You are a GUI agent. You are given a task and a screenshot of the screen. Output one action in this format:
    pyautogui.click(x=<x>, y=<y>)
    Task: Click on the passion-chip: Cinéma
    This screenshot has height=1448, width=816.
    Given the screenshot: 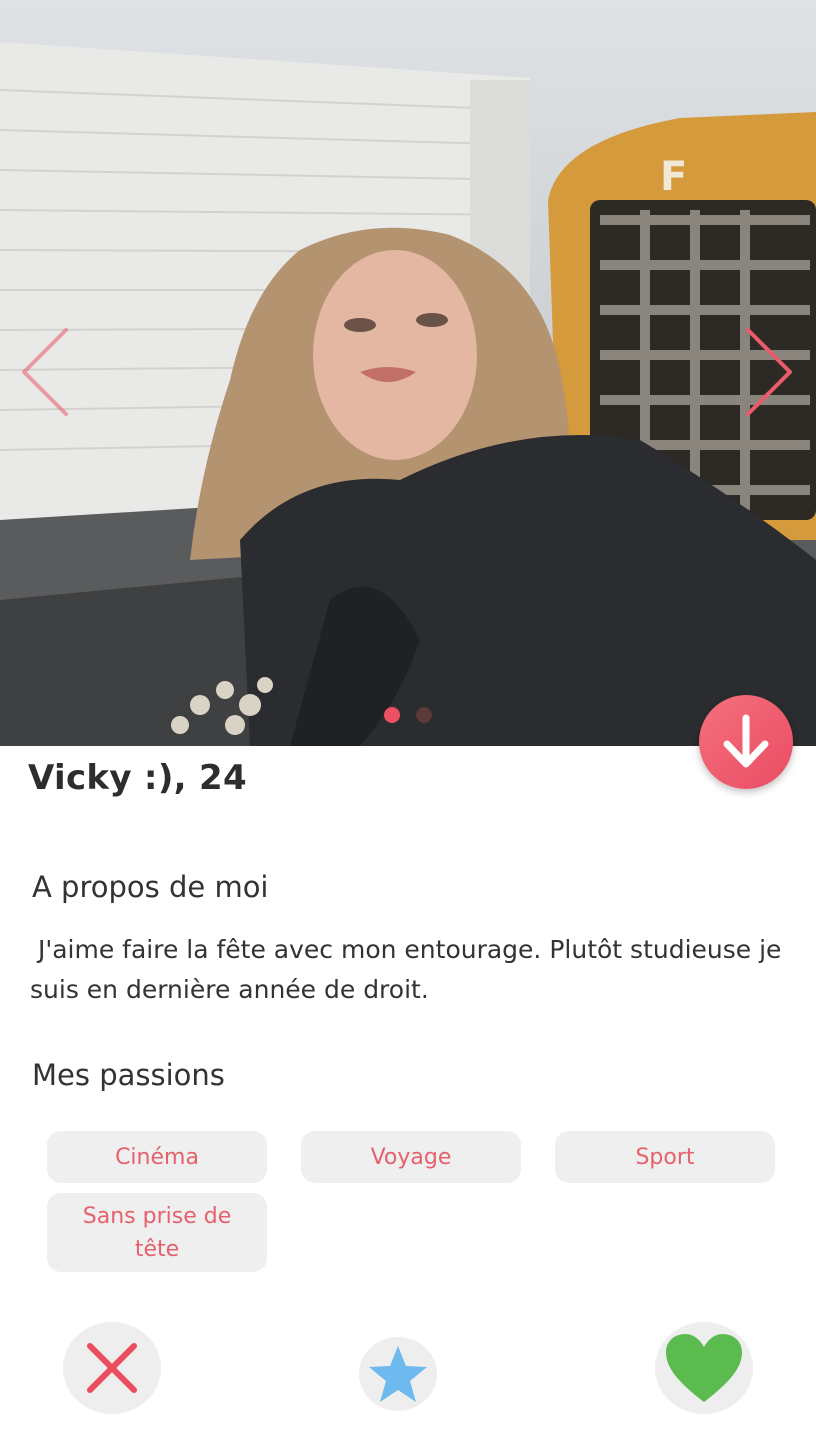 What is the action you would take?
    pyautogui.click(x=157, y=1157)
    